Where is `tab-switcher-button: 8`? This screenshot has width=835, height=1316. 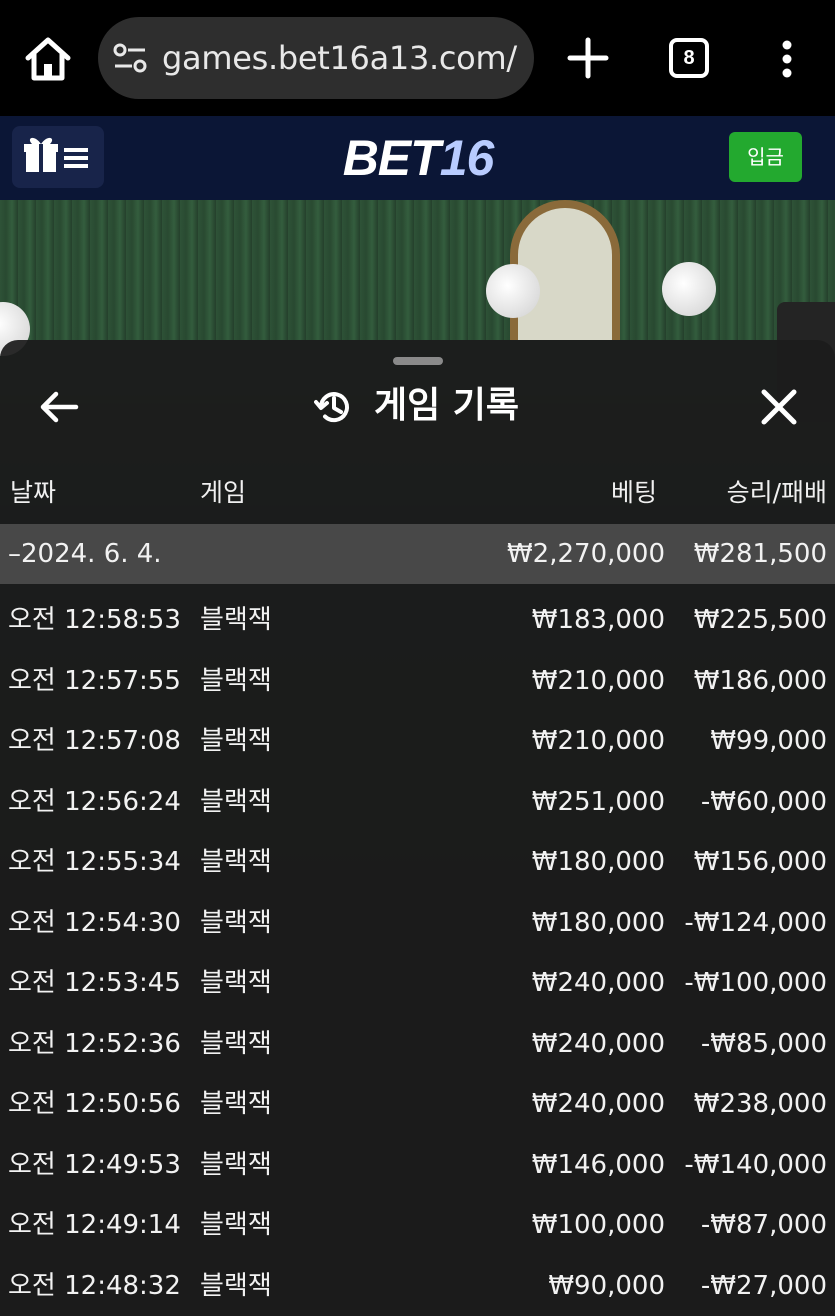 tab-switcher-button: 8 is located at coordinates (689, 58).